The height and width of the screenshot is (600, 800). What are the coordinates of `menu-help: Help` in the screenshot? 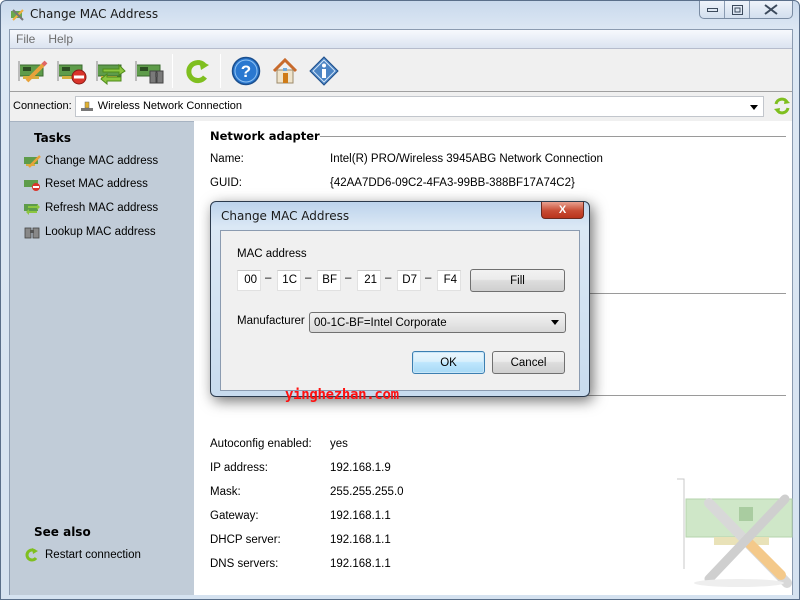 It's located at (60, 39).